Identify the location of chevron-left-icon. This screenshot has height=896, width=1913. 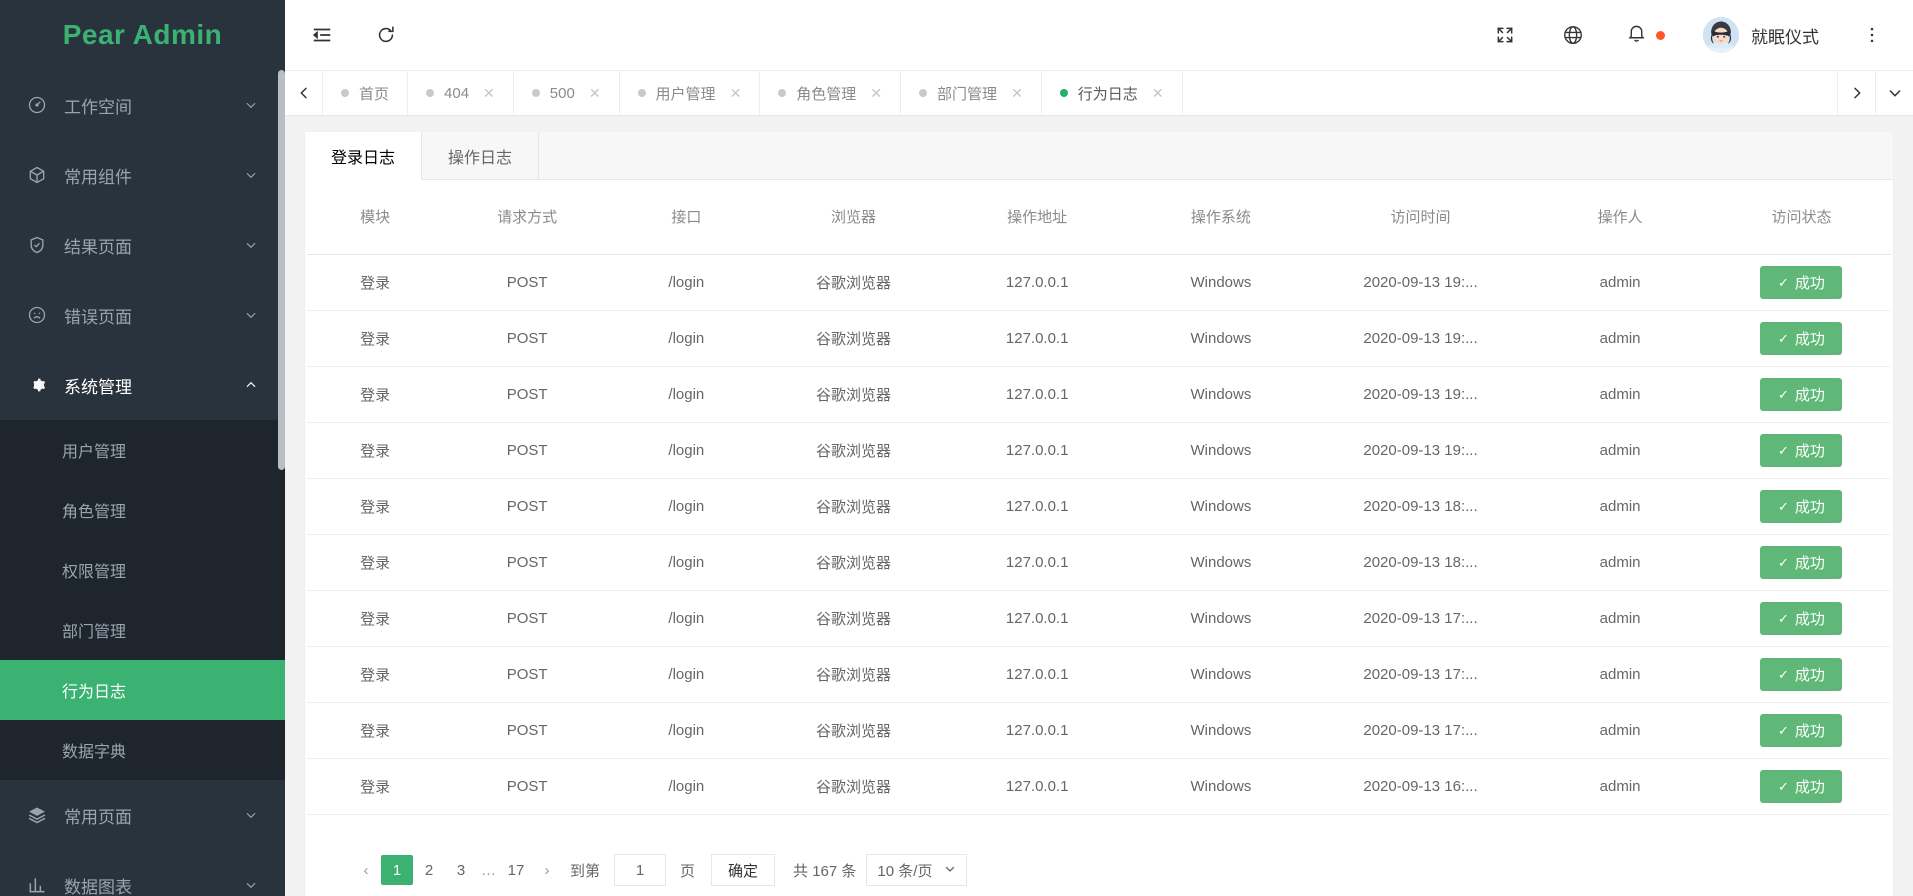
(304, 93).